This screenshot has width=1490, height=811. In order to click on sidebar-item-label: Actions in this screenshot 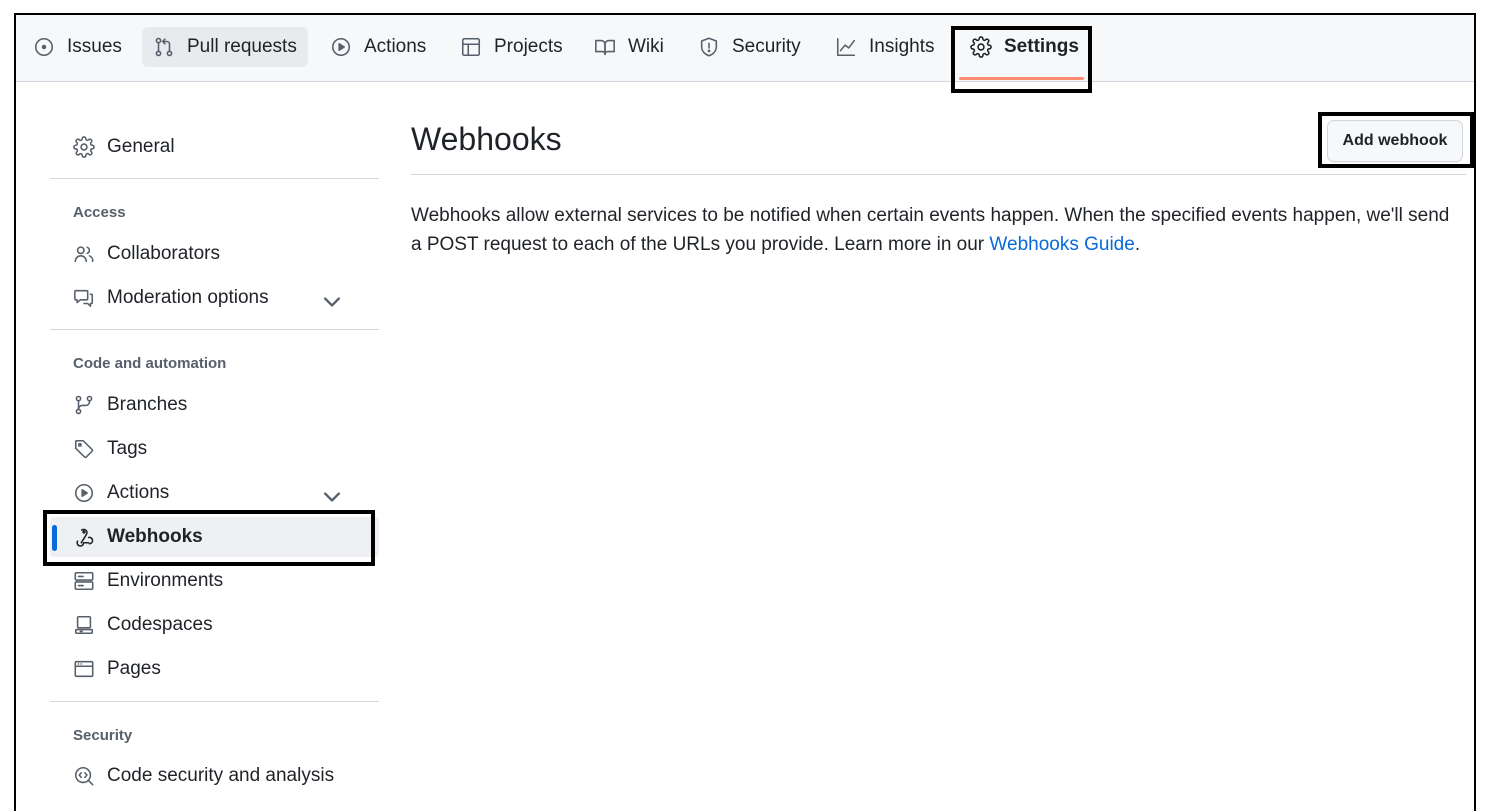, I will do `click(138, 492)`.